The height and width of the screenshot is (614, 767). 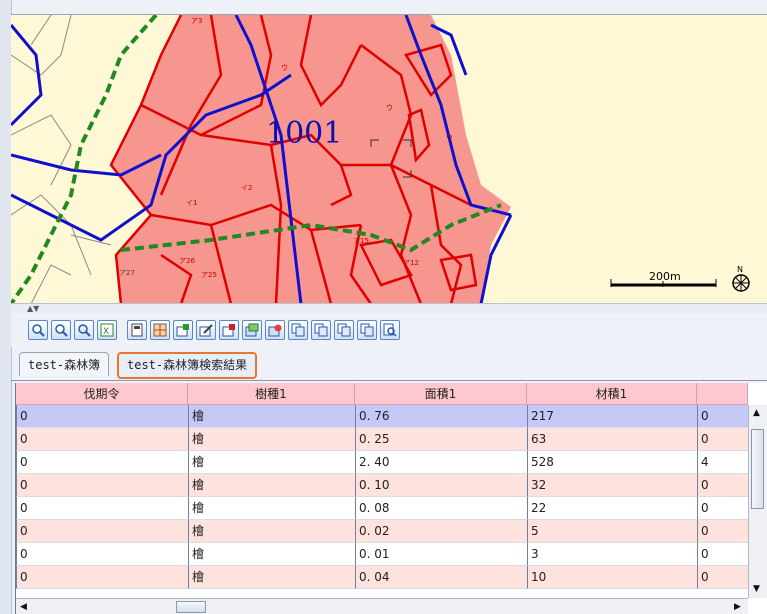 I want to click on parcel-label: ア3, so click(x=196, y=21).